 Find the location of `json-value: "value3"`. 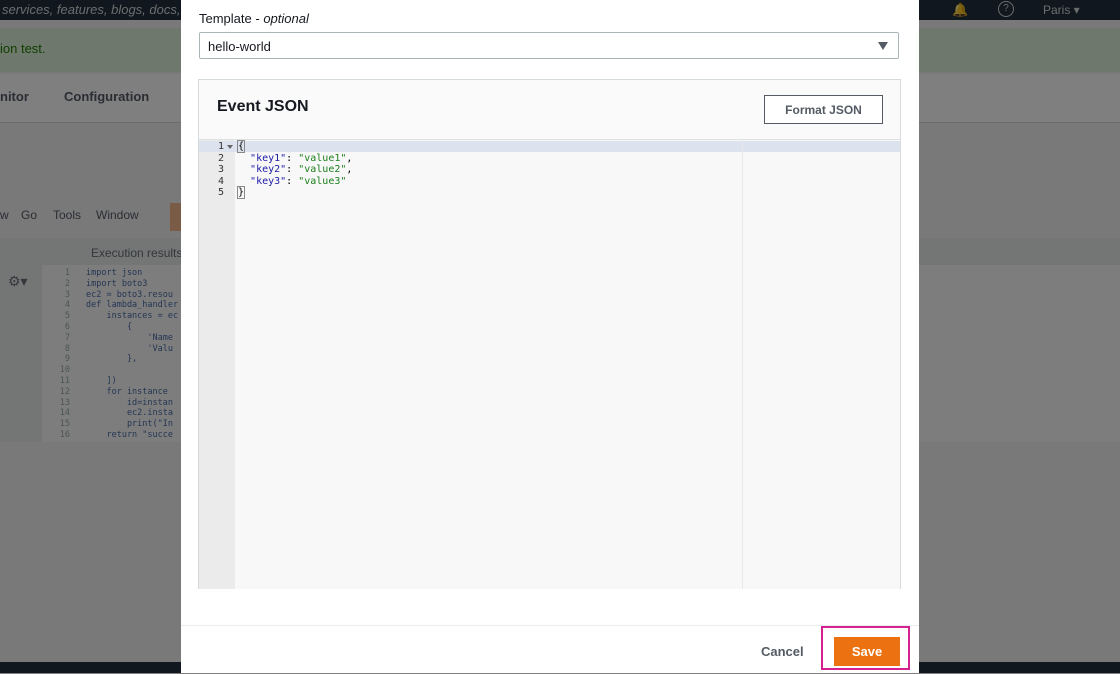

json-value: "value3" is located at coordinates (322, 181).